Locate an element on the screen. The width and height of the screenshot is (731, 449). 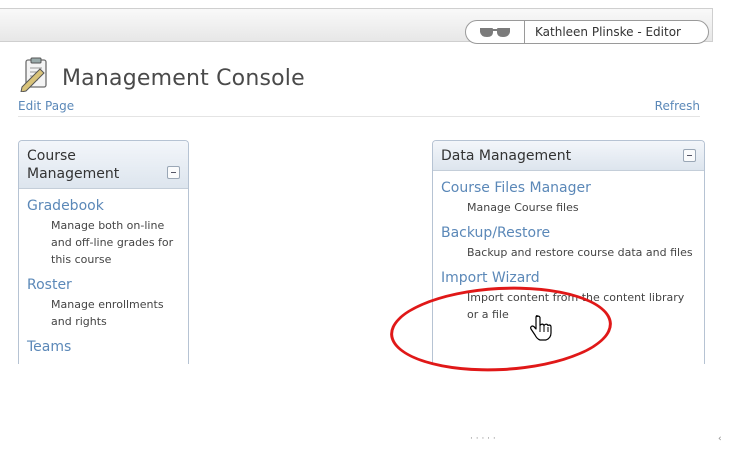
user-menu: Kathleen Plinske - Editor is located at coordinates (587, 32).